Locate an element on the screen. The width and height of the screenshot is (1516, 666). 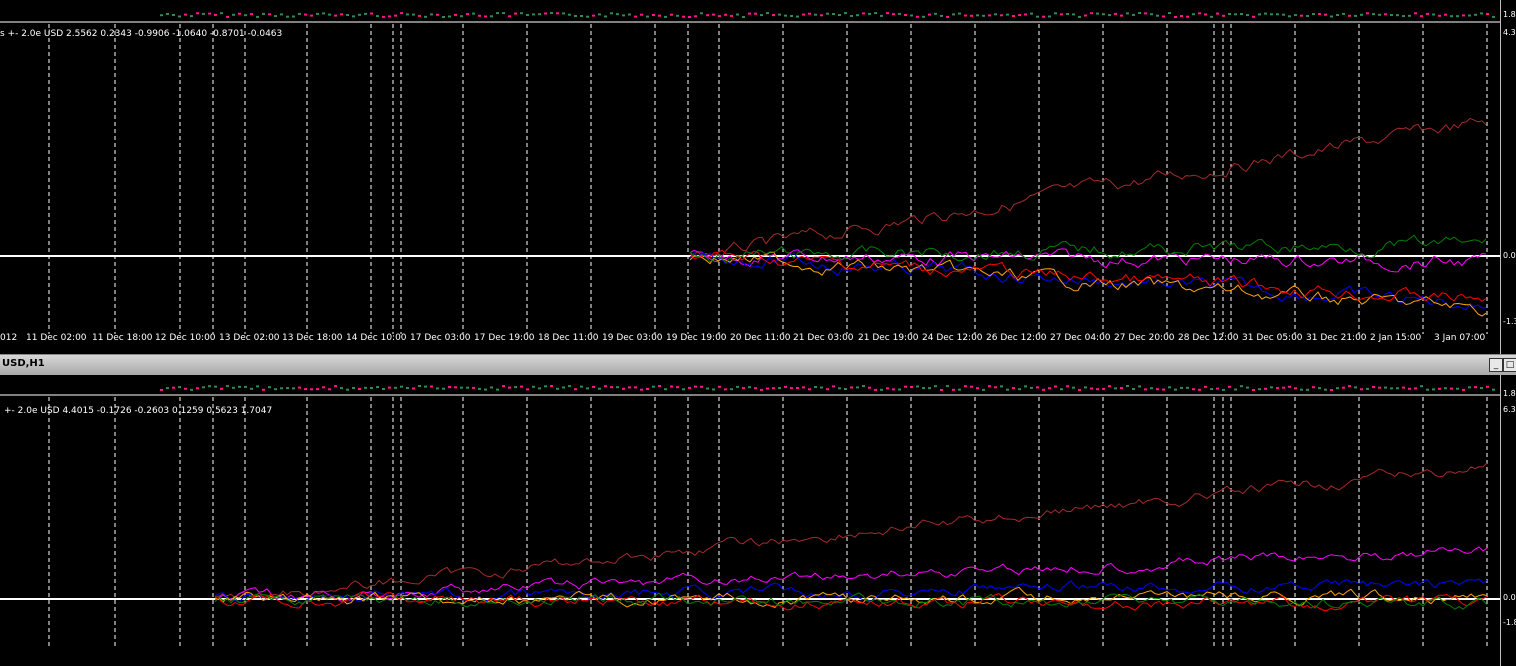
time-axis-label: 19 Dec 03:00 is located at coordinates (632, 338).